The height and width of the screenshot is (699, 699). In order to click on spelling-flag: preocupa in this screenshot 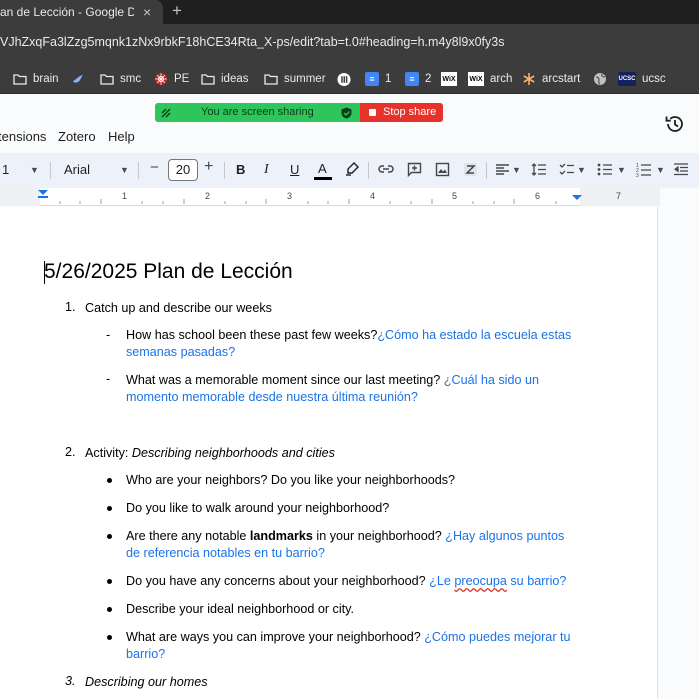, I will do `click(480, 581)`.